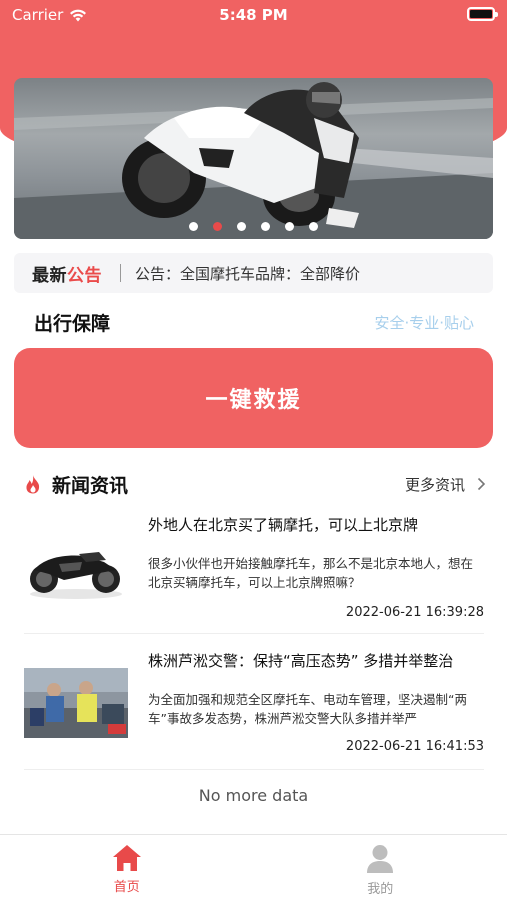  What do you see at coordinates (482, 14) in the screenshot?
I see `battery-icon` at bounding box center [482, 14].